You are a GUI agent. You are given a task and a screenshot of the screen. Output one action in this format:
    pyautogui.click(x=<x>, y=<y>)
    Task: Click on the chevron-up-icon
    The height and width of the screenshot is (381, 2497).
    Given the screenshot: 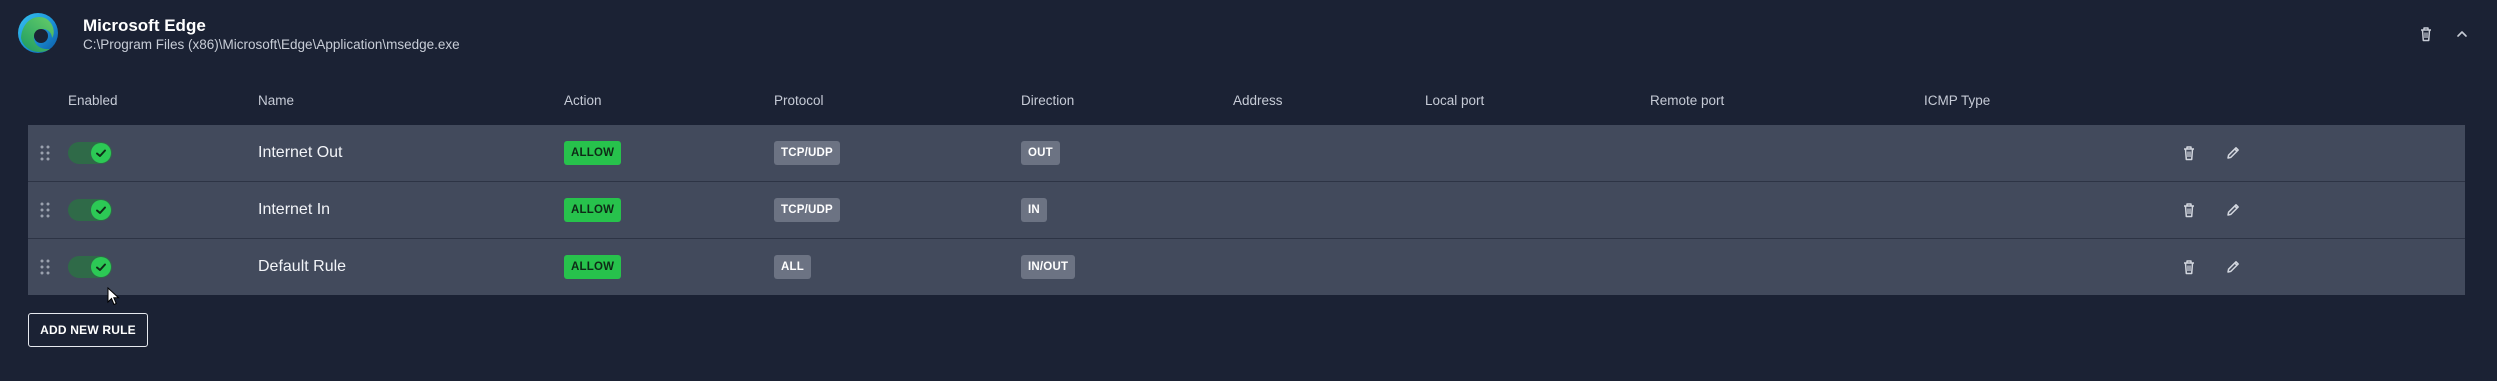 What is the action you would take?
    pyautogui.click(x=2462, y=34)
    